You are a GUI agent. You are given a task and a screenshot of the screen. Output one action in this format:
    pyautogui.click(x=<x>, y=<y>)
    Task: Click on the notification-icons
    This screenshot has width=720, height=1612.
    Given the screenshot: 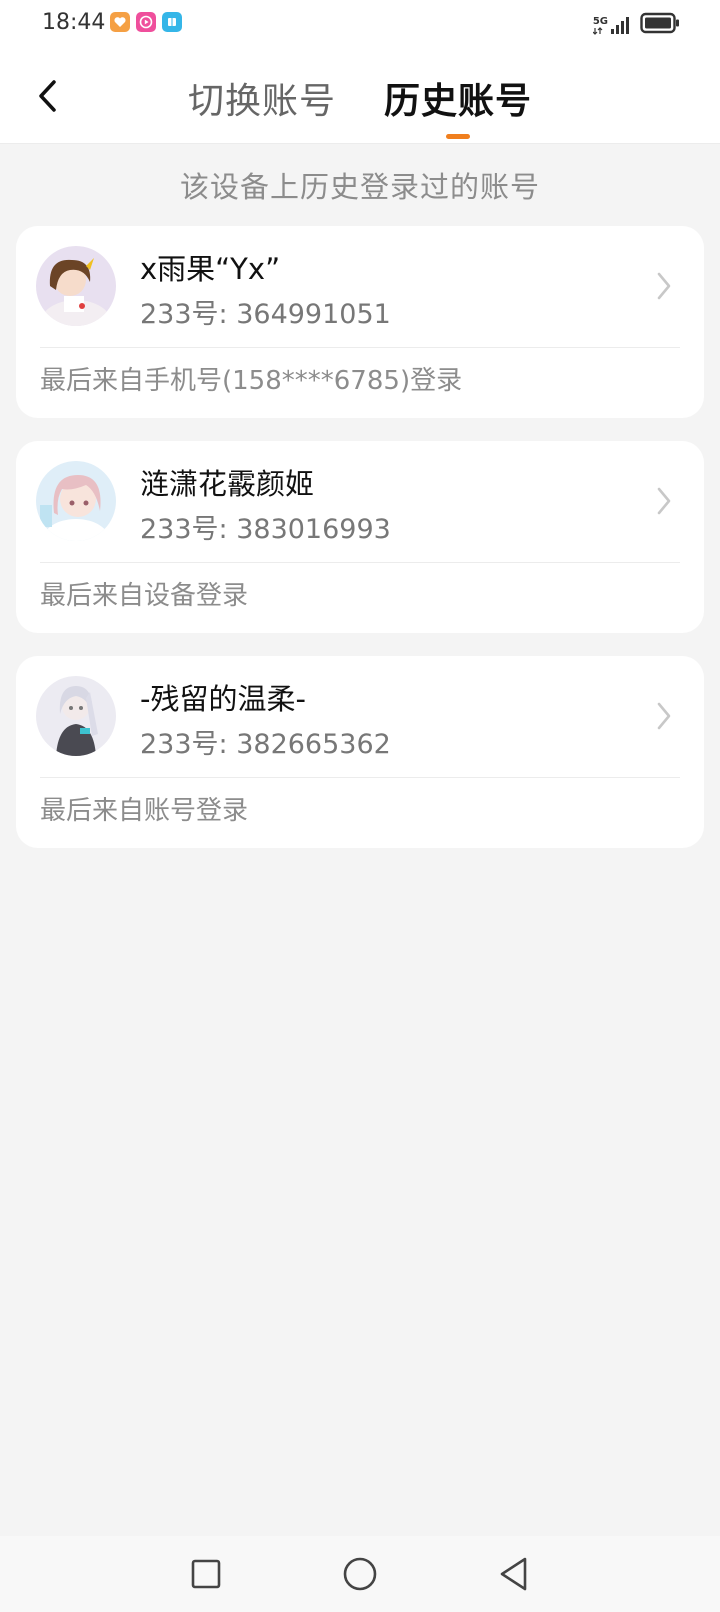 What is the action you would take?
    pyautogui.click(x=146, y=22)
    